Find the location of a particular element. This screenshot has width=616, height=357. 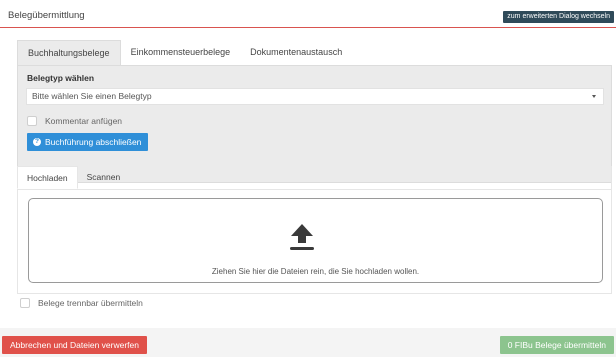

upload-icon is located at coordinates (302, 237).